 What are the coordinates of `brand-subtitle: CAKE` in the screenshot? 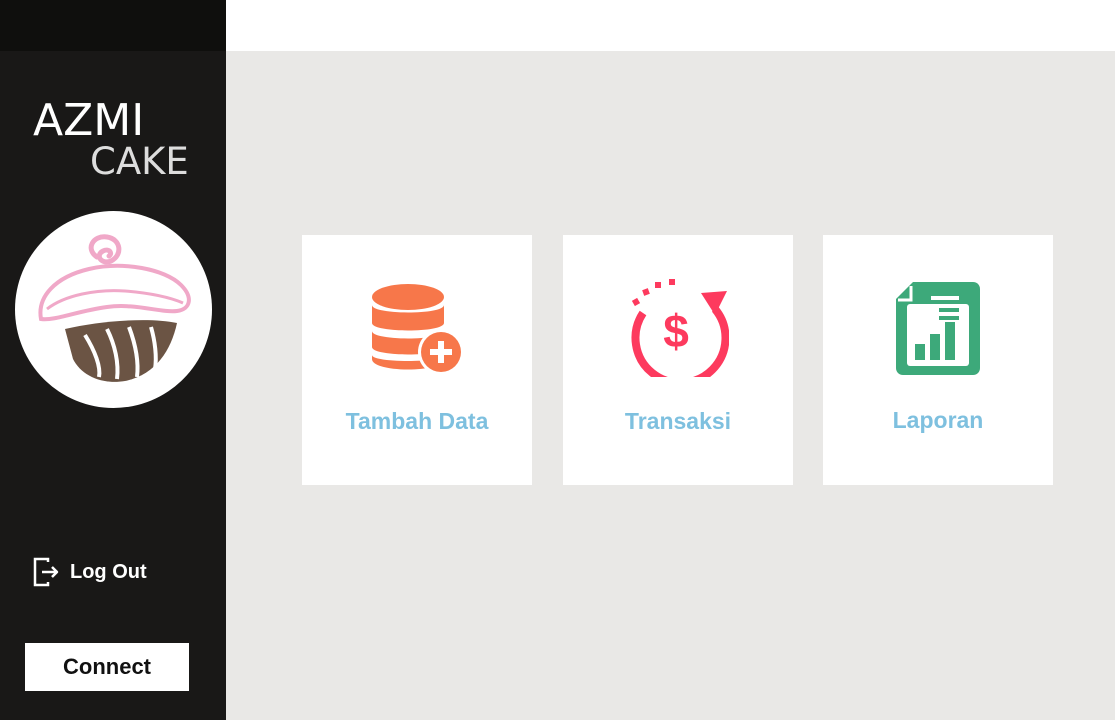 It's located at (139, 161).